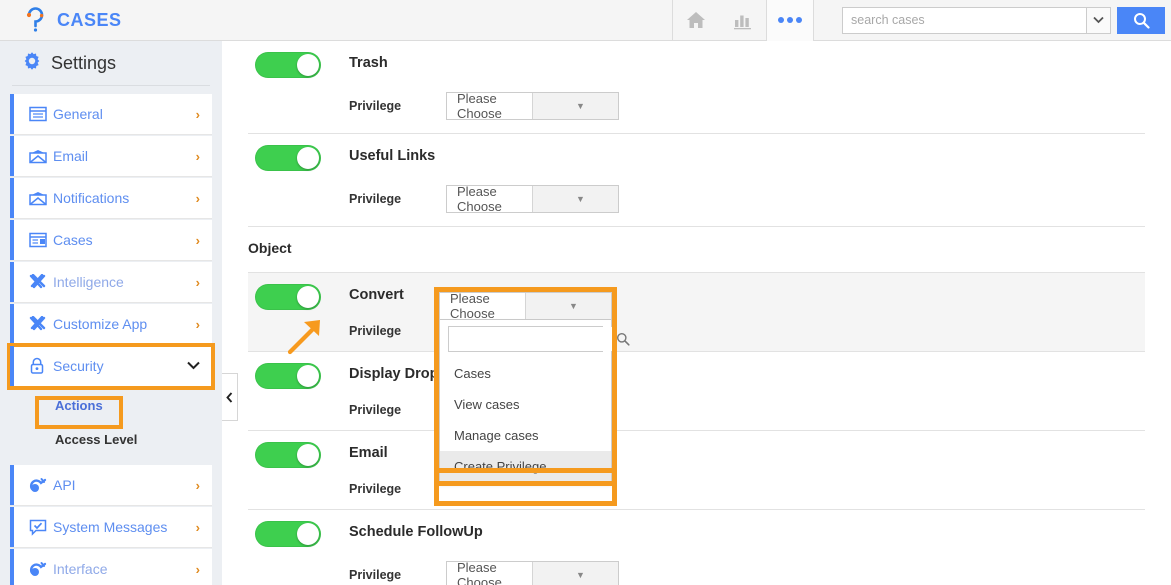 This screenshot has height=585, width=1171. What do you see at coordinates (525, 435) in the screenshot?
I see `dropdown-option-manage-cases: Manage cases` at bounding box center [525, 435].